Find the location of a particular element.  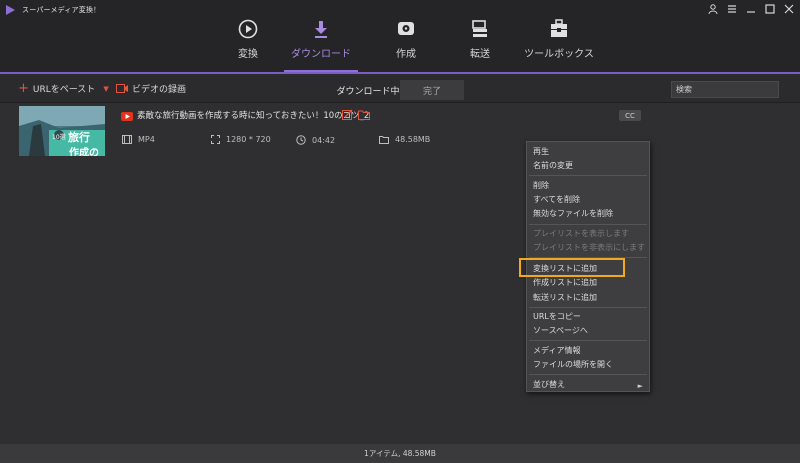

size-value: 48.58MB is located at coordinates (413, 139).